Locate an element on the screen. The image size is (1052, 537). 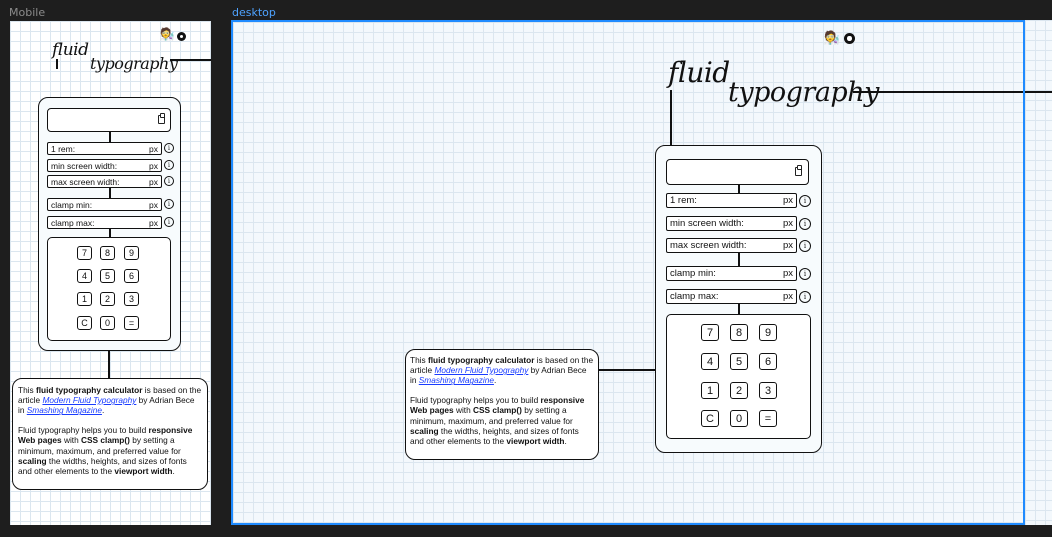
desktop-frame-label: desktop is located at coordinates (254, 12).